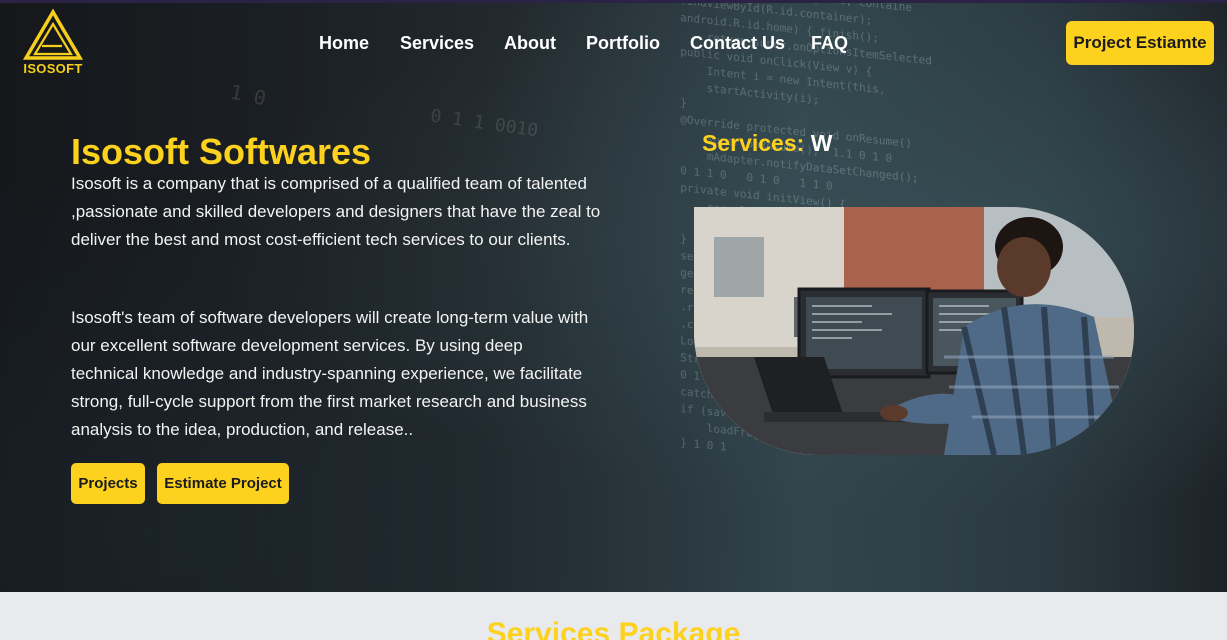 The width and height of the screenshot is (1227, 640). What do you see at coordinates (53, 68) in the screenshot?
I see `logo-text: ISOSOFT` at bounding box center [53, 68].